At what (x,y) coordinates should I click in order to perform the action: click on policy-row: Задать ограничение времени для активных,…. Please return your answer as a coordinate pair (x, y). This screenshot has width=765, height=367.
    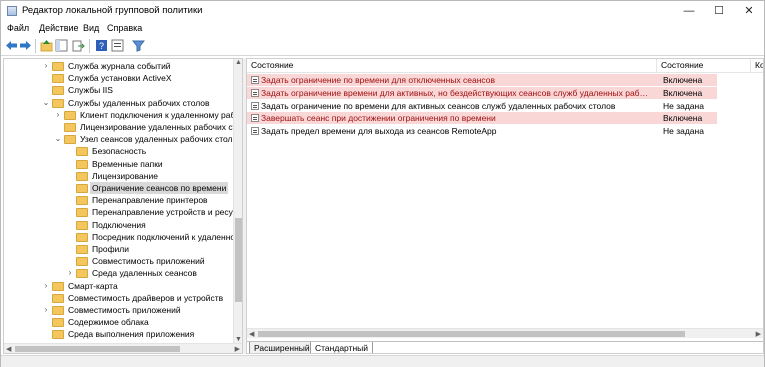
    Looking at the image, I should click on (482, 92).